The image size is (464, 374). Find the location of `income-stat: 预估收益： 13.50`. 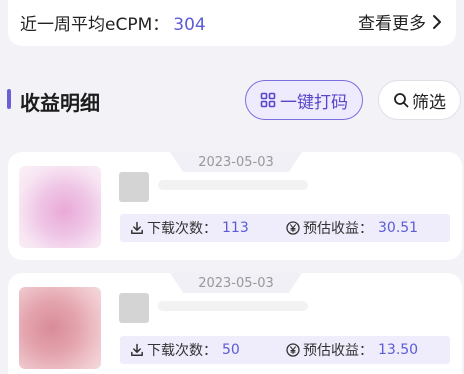

income-stat: 预估收益： 13.50 is located at coordinates (352, 350).